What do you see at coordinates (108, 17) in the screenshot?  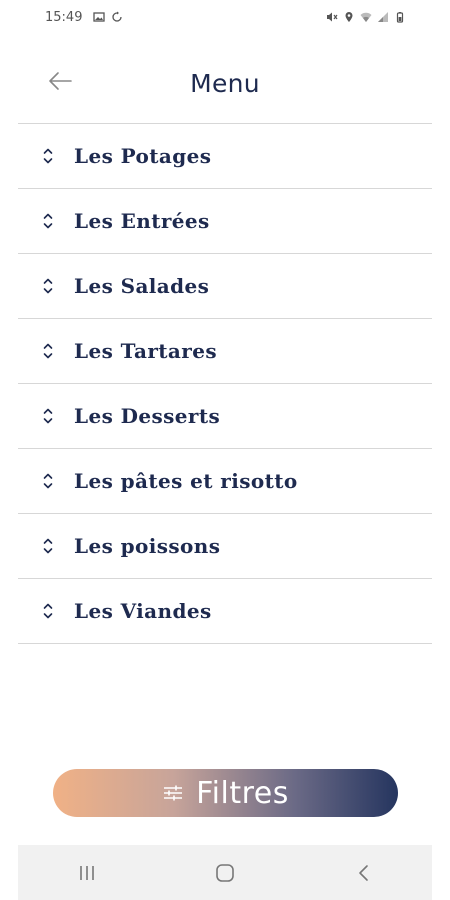 I see `status-left-icons` at bounding box center [108, 17].